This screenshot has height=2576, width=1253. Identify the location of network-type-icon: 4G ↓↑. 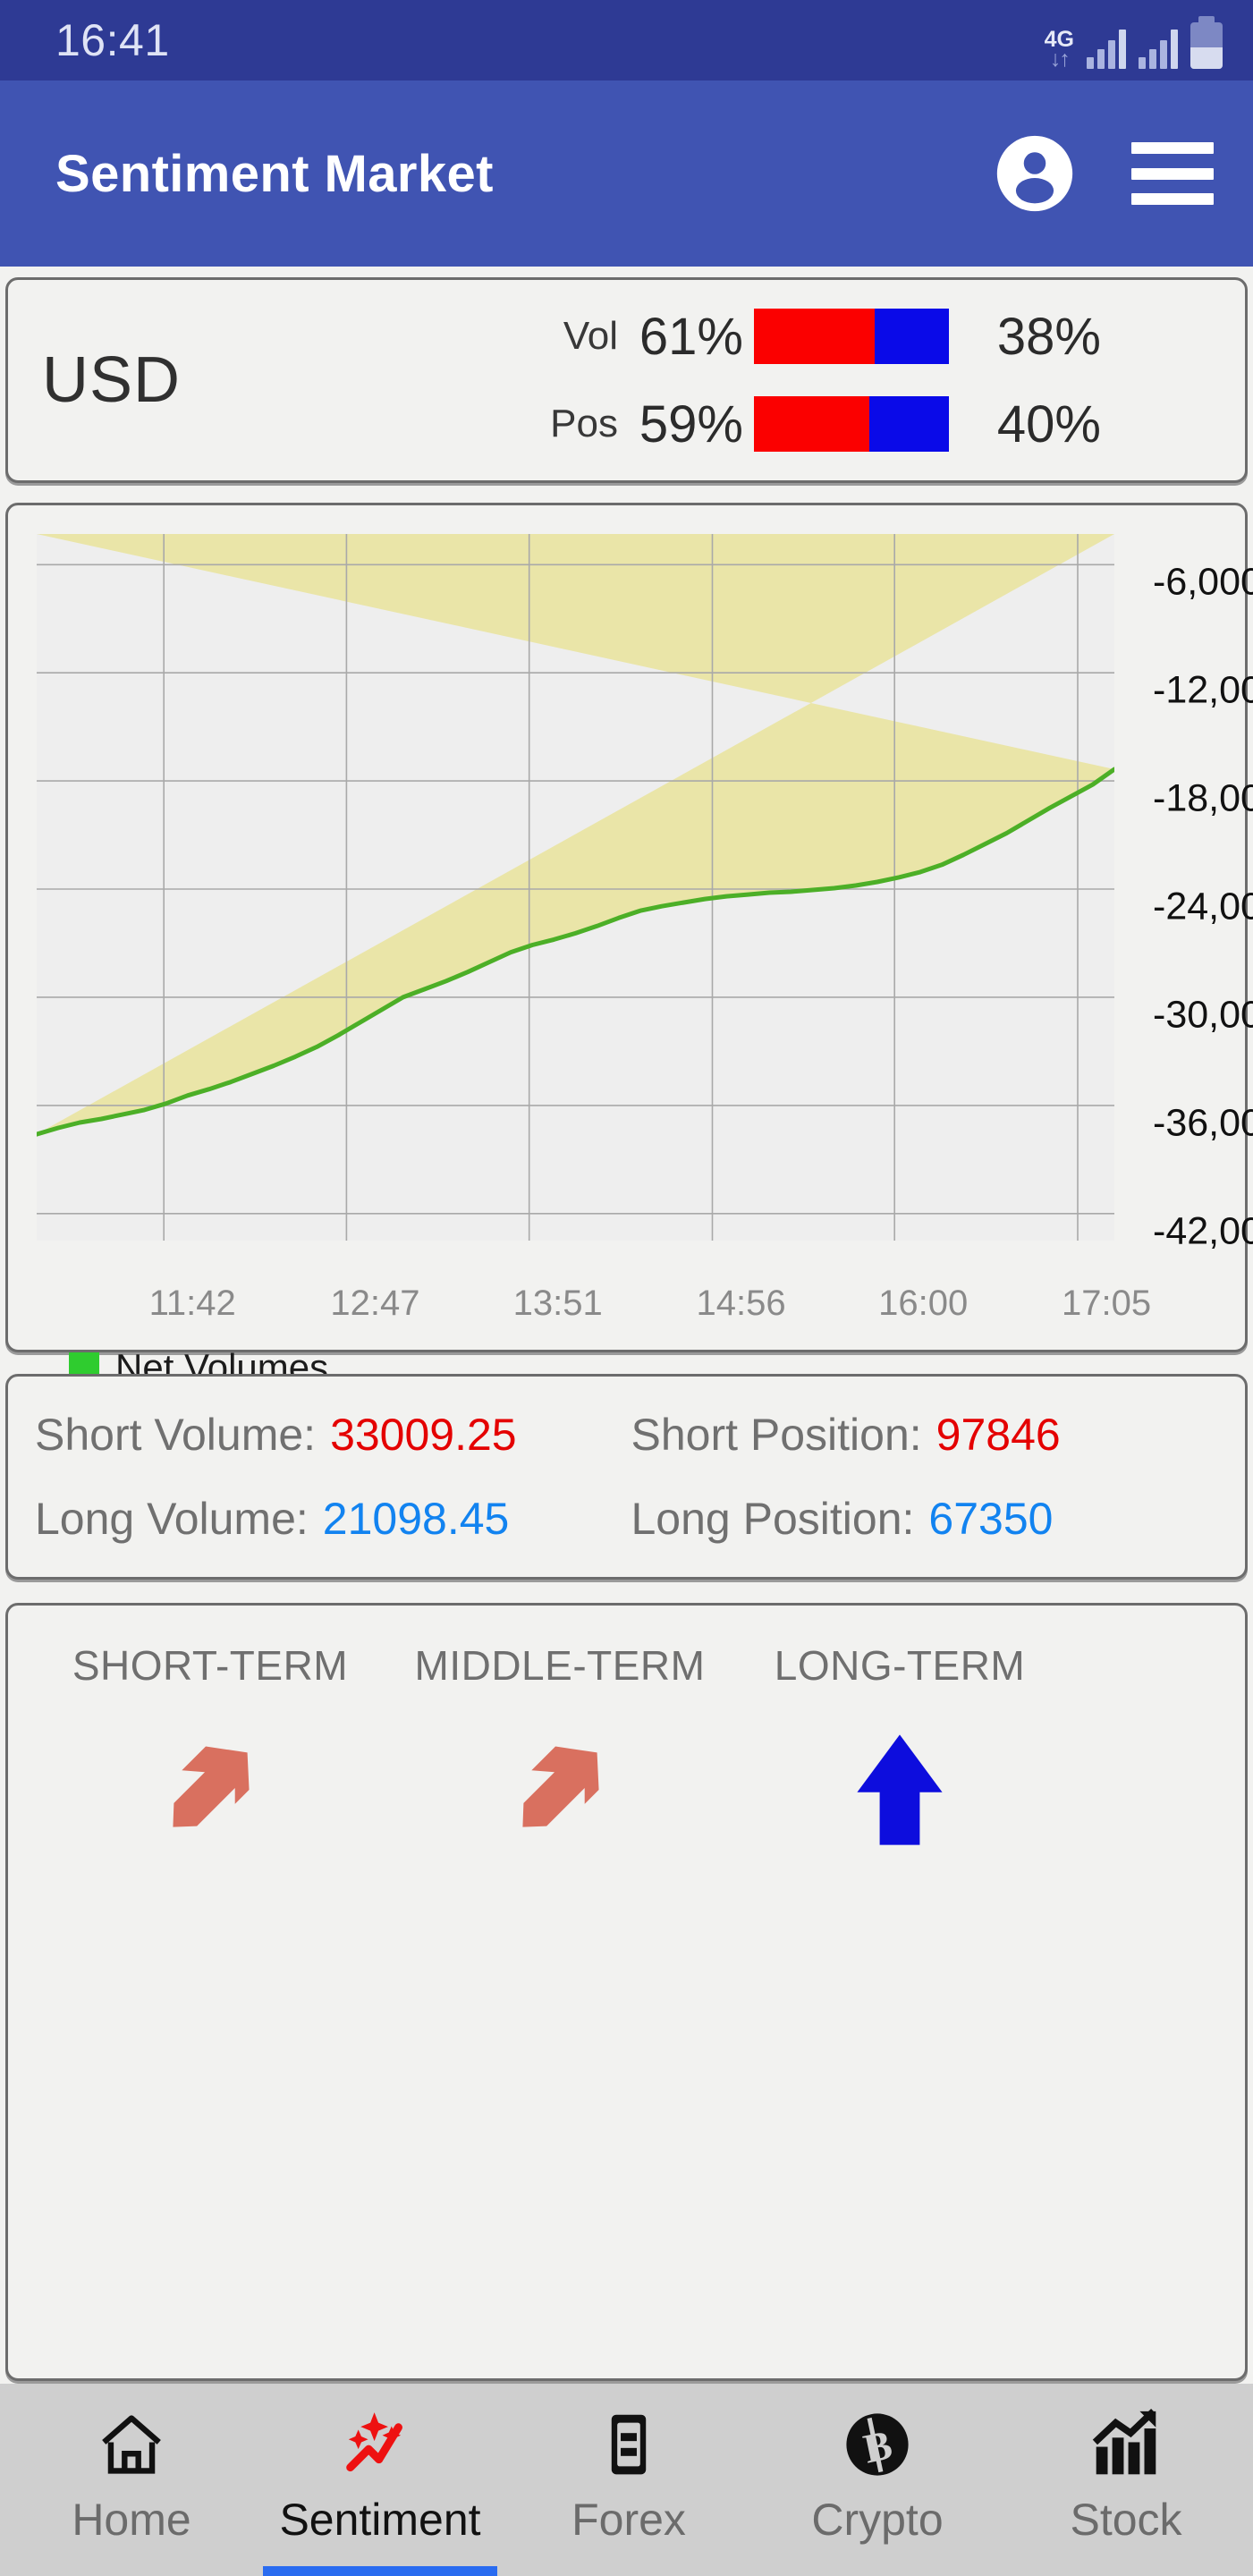
(1059, 42).